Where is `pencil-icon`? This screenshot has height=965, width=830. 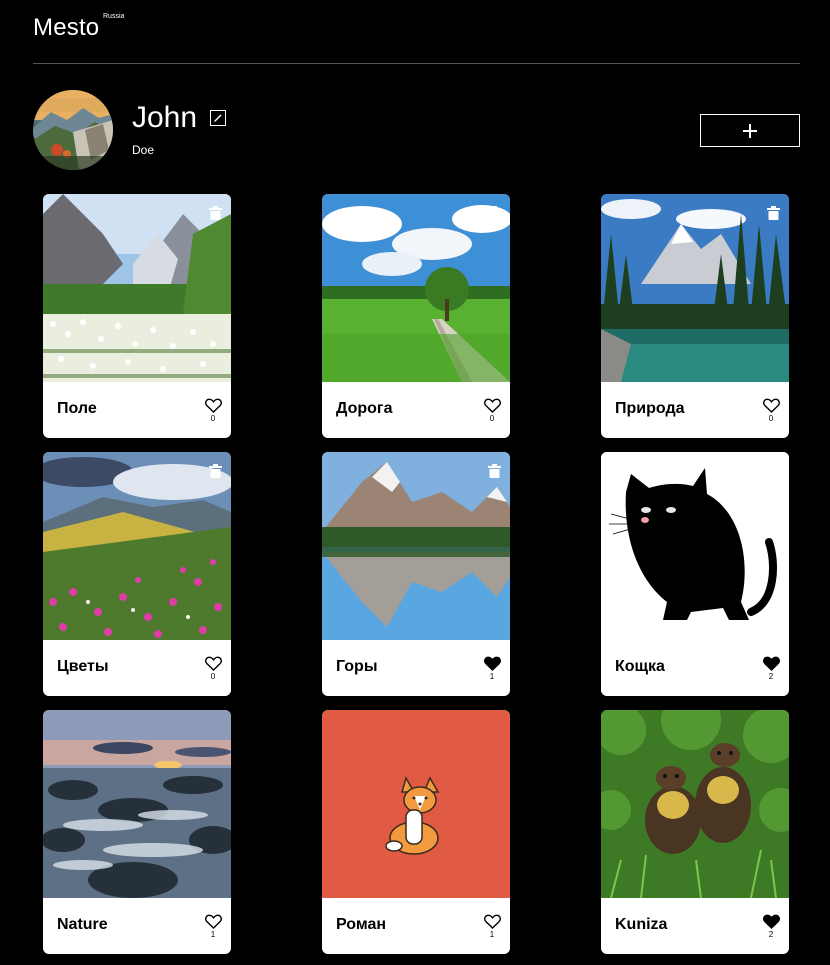
pencil-icon is located at coordinates (218, 118).